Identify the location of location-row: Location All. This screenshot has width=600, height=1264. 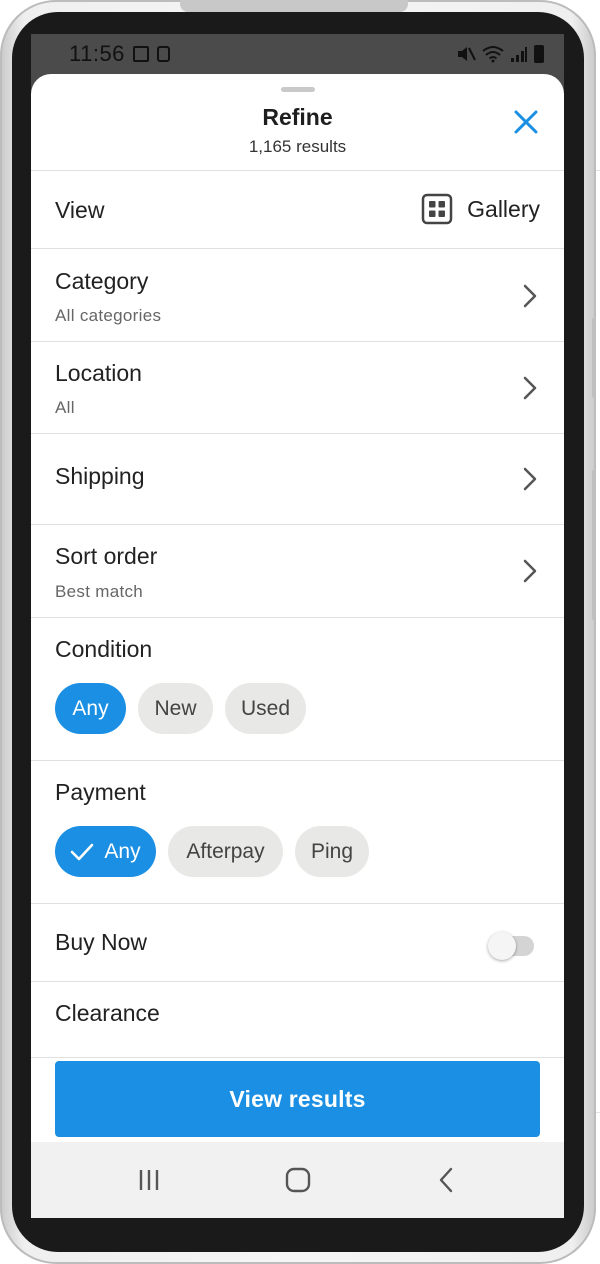
(297, 388).